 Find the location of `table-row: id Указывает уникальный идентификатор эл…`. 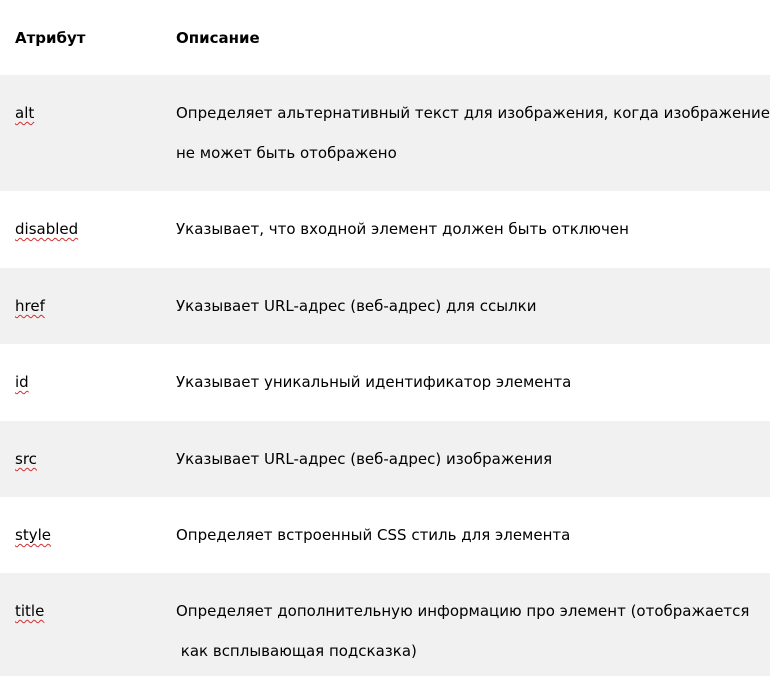

table-row: id Указывает уникальный идентификатор эл… is located at coordinates (385, 382).